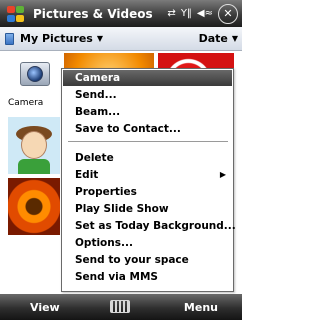 The width and height of the screenshot is (320, 320). I want to click on status-icons: ⇄ Y‖ ◀≈ ✕, so click(202, 13).